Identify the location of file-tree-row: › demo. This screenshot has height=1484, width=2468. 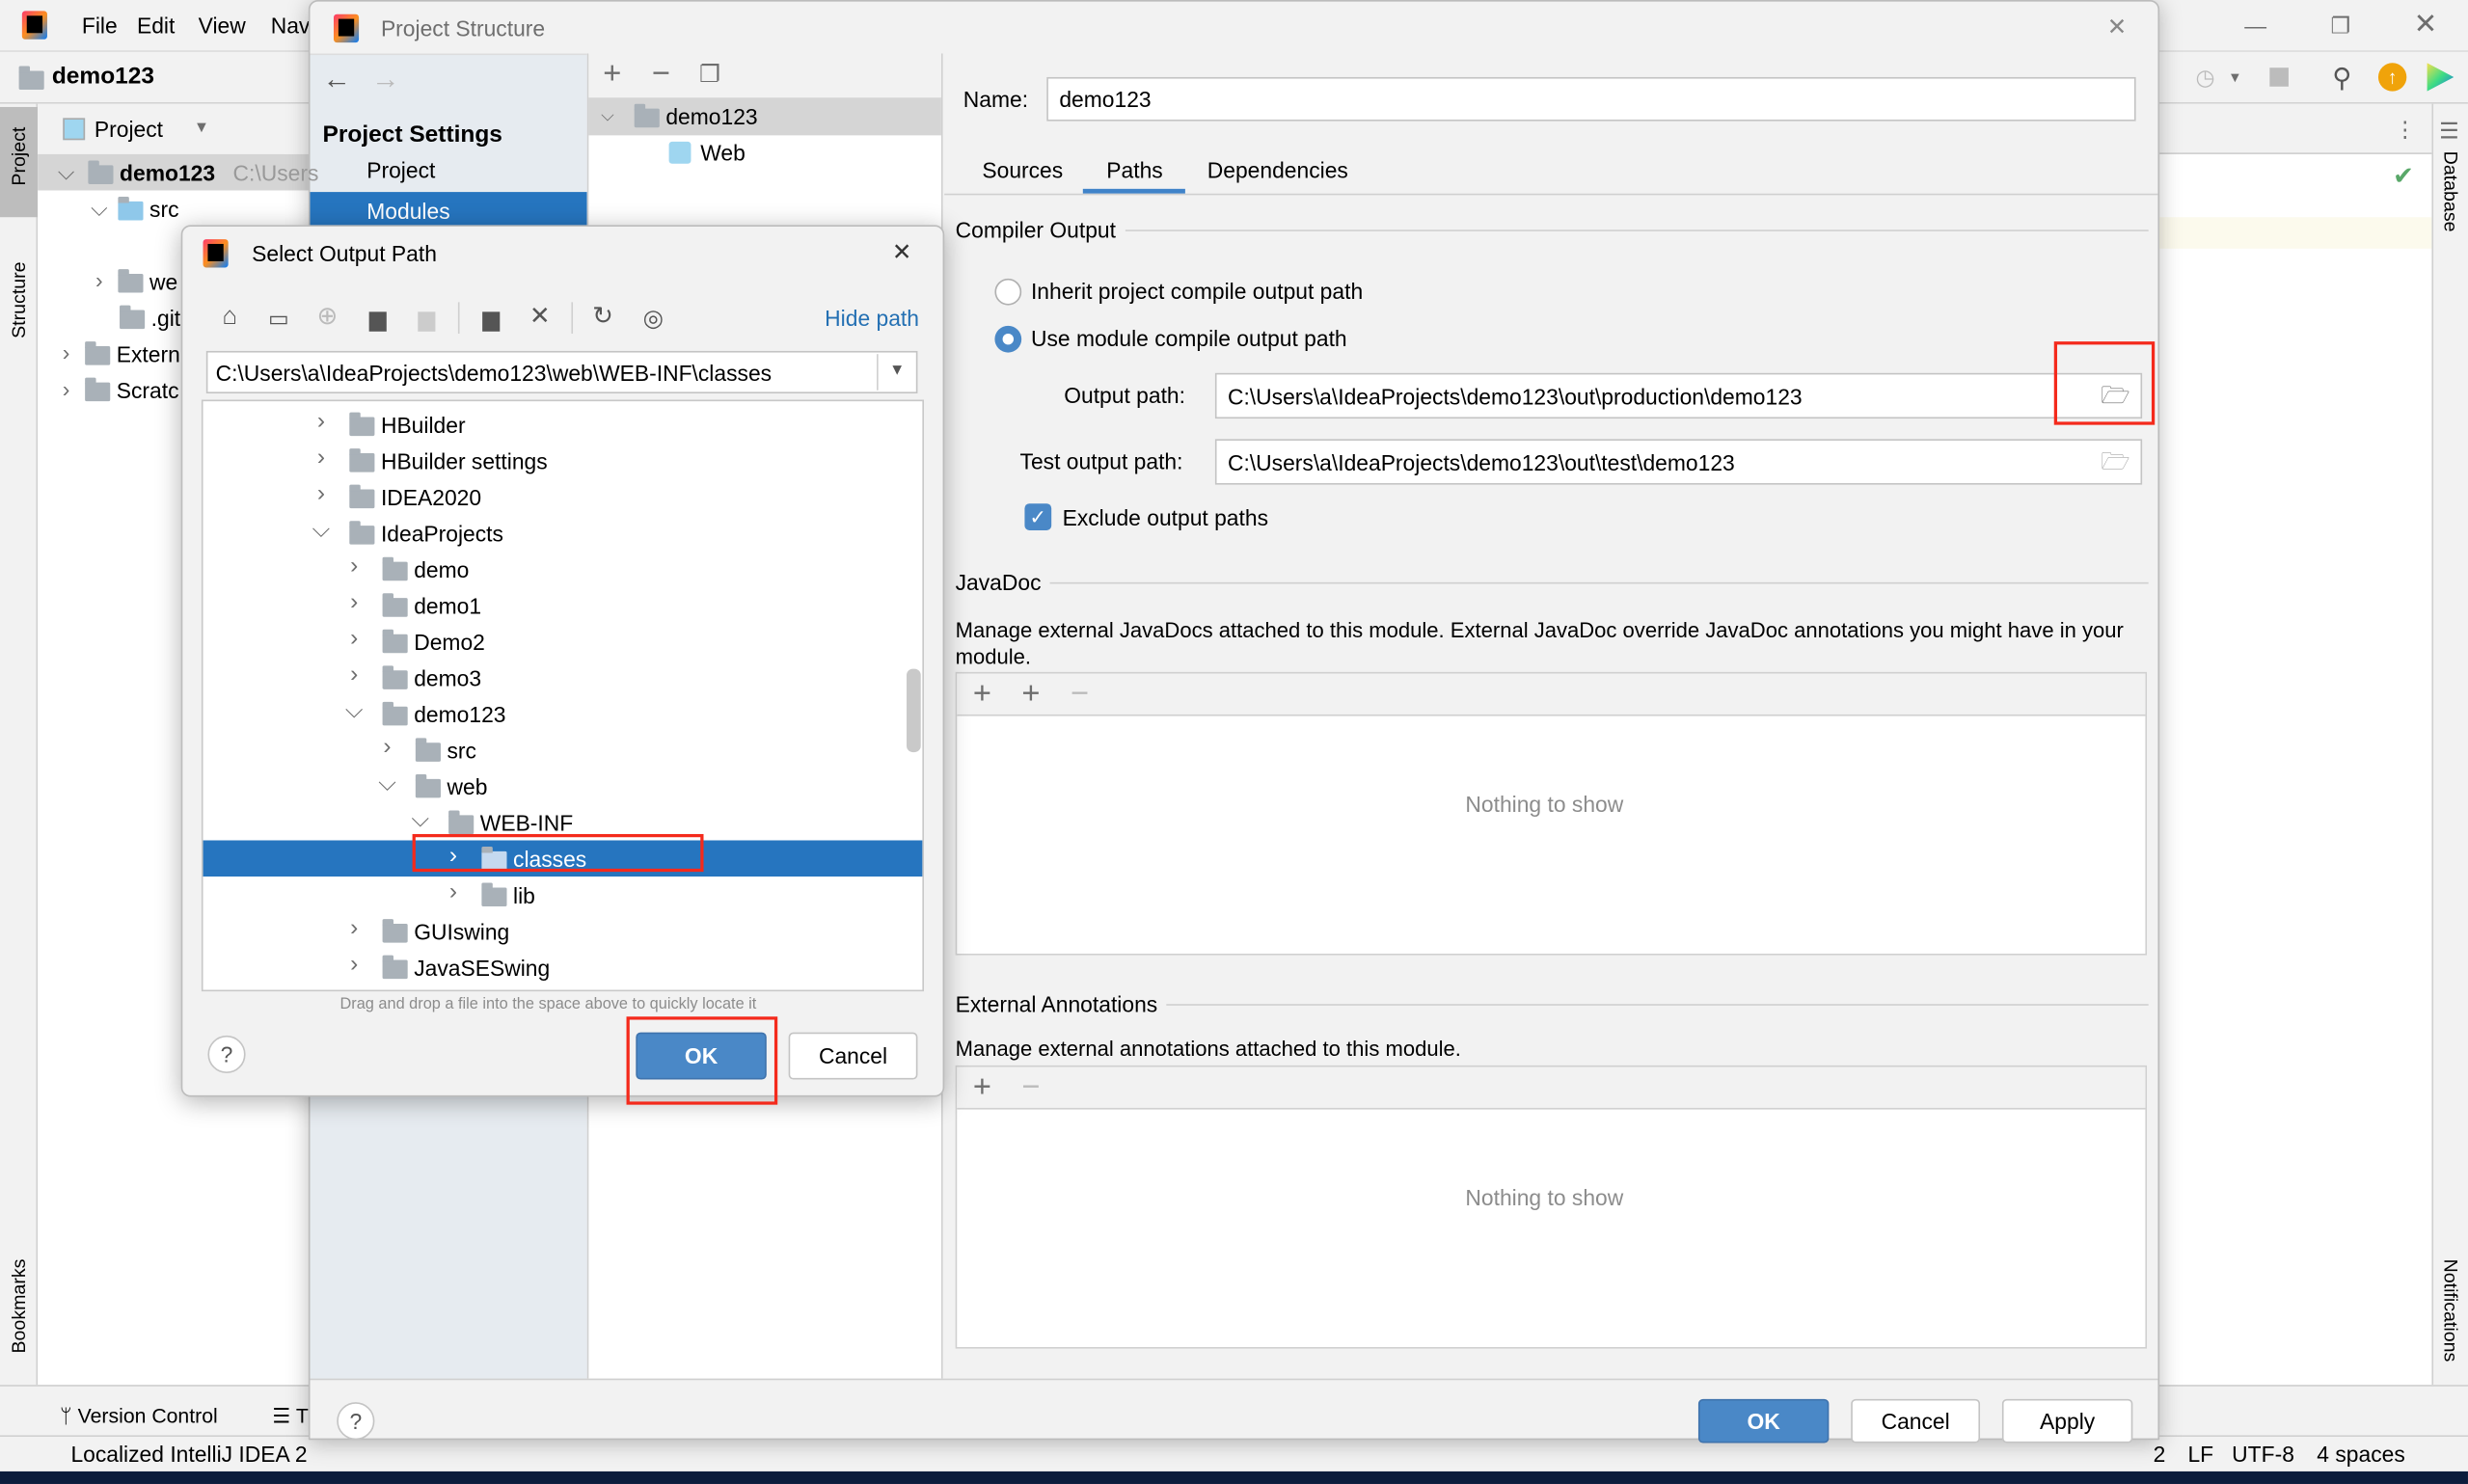
(563, 569).